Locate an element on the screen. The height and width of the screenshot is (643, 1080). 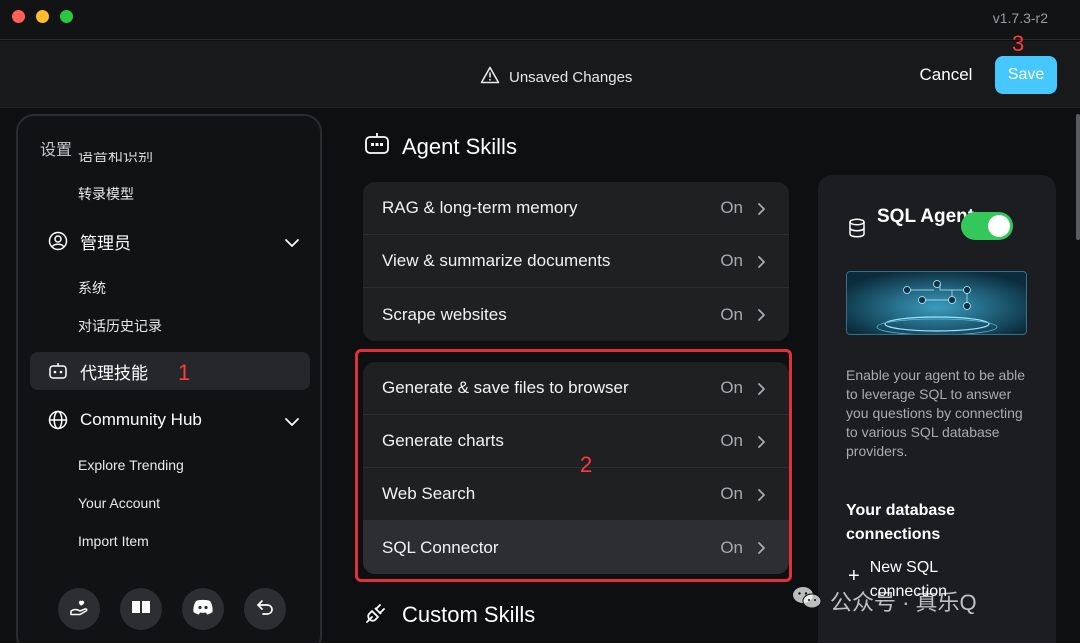
discord-icon is located at coordinates (203, 609).